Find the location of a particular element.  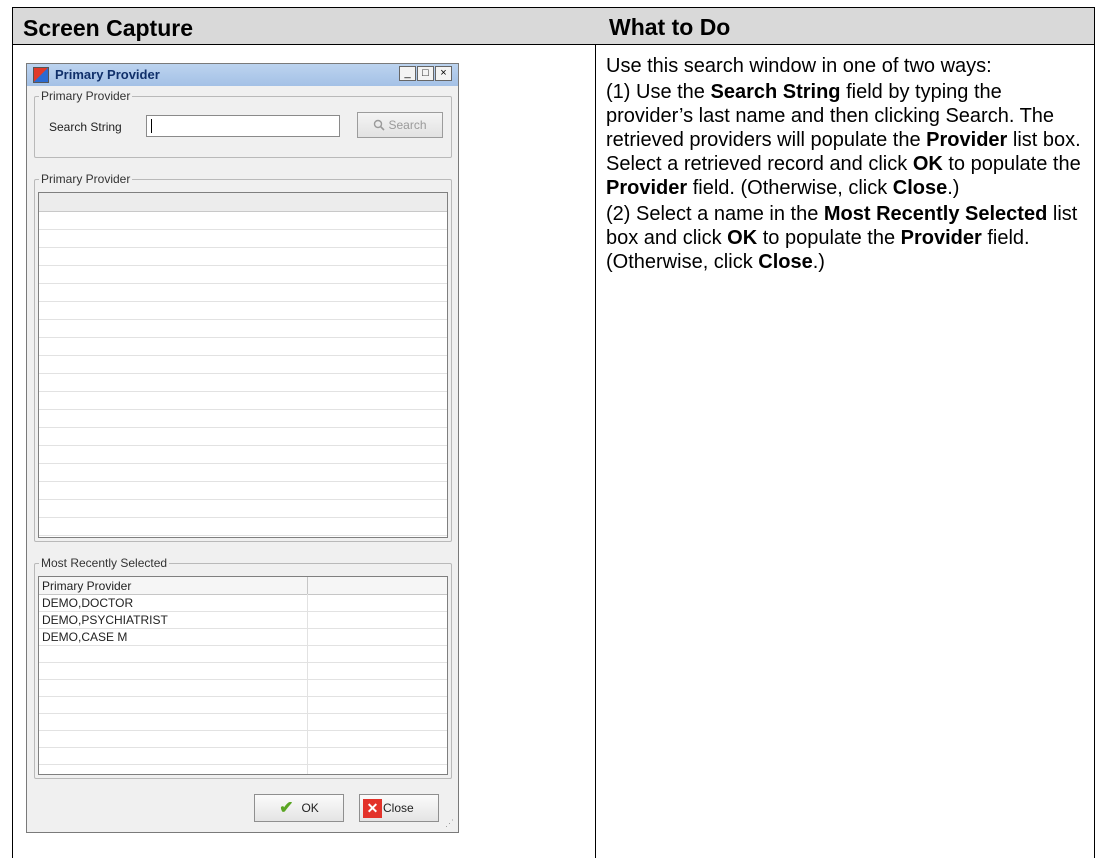

checkmark-icon: ✔ is located at coordinates (286, 807).